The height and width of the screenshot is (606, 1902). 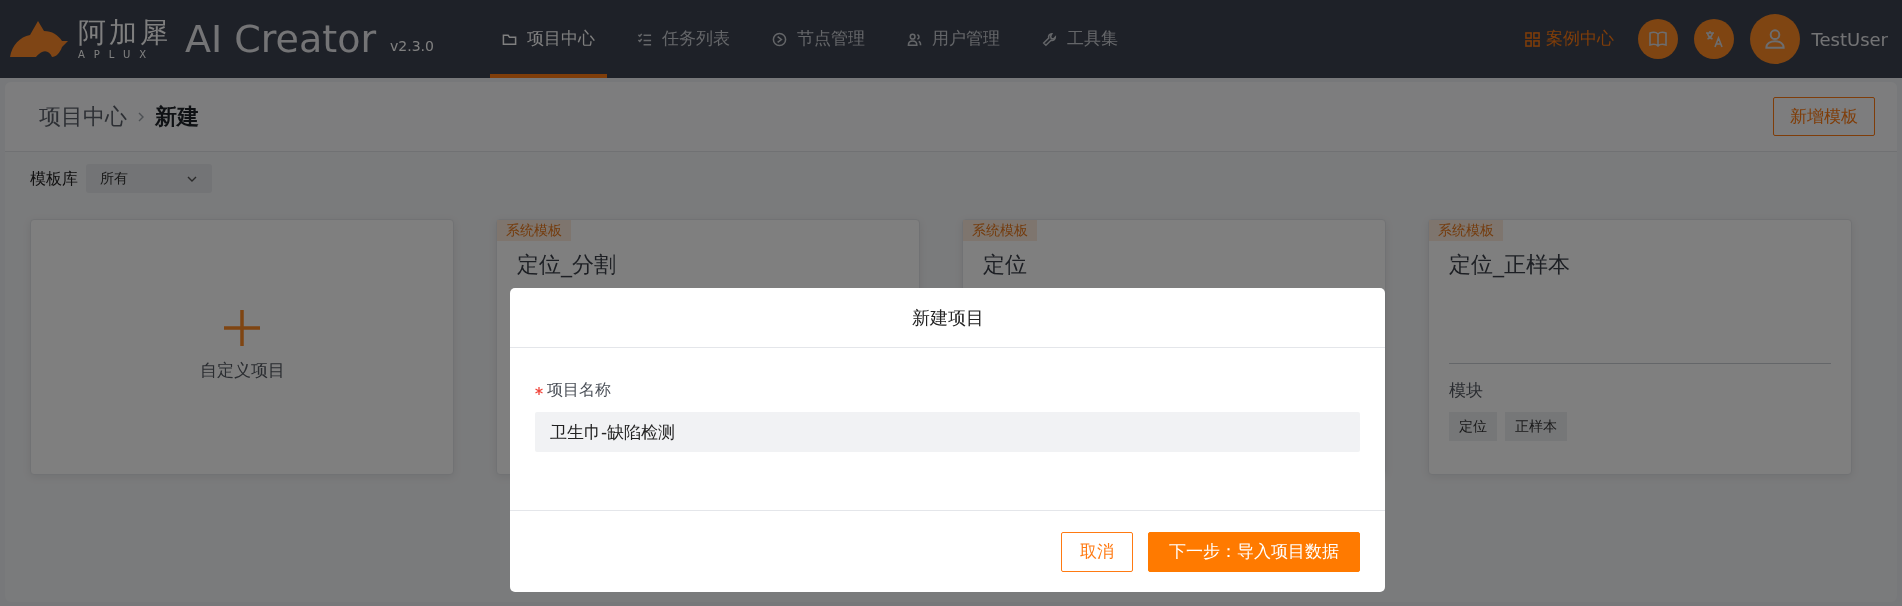 What do you see at coordinates (947, 318) in the screenshot?
I see `dialog-title: 新建项目` at bounding box center [947, 318].